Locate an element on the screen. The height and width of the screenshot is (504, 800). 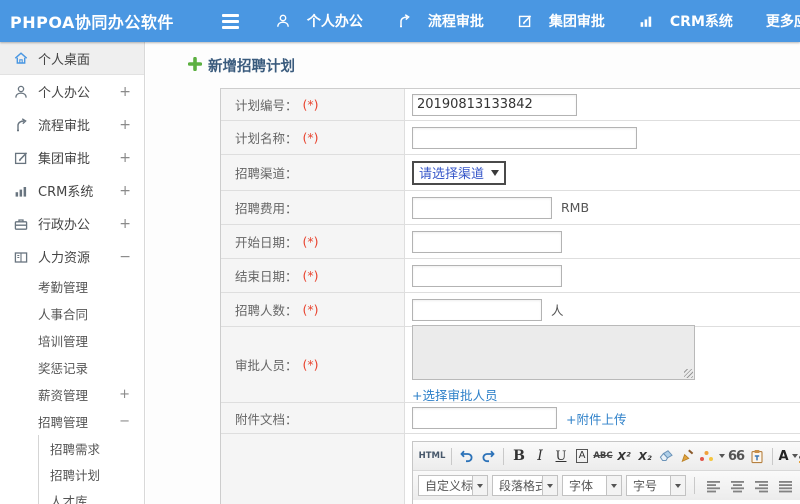
editor-toolbar-row1: HTML B I U A ABC X² X₂ 66 A is located at coordinates (606, 456).